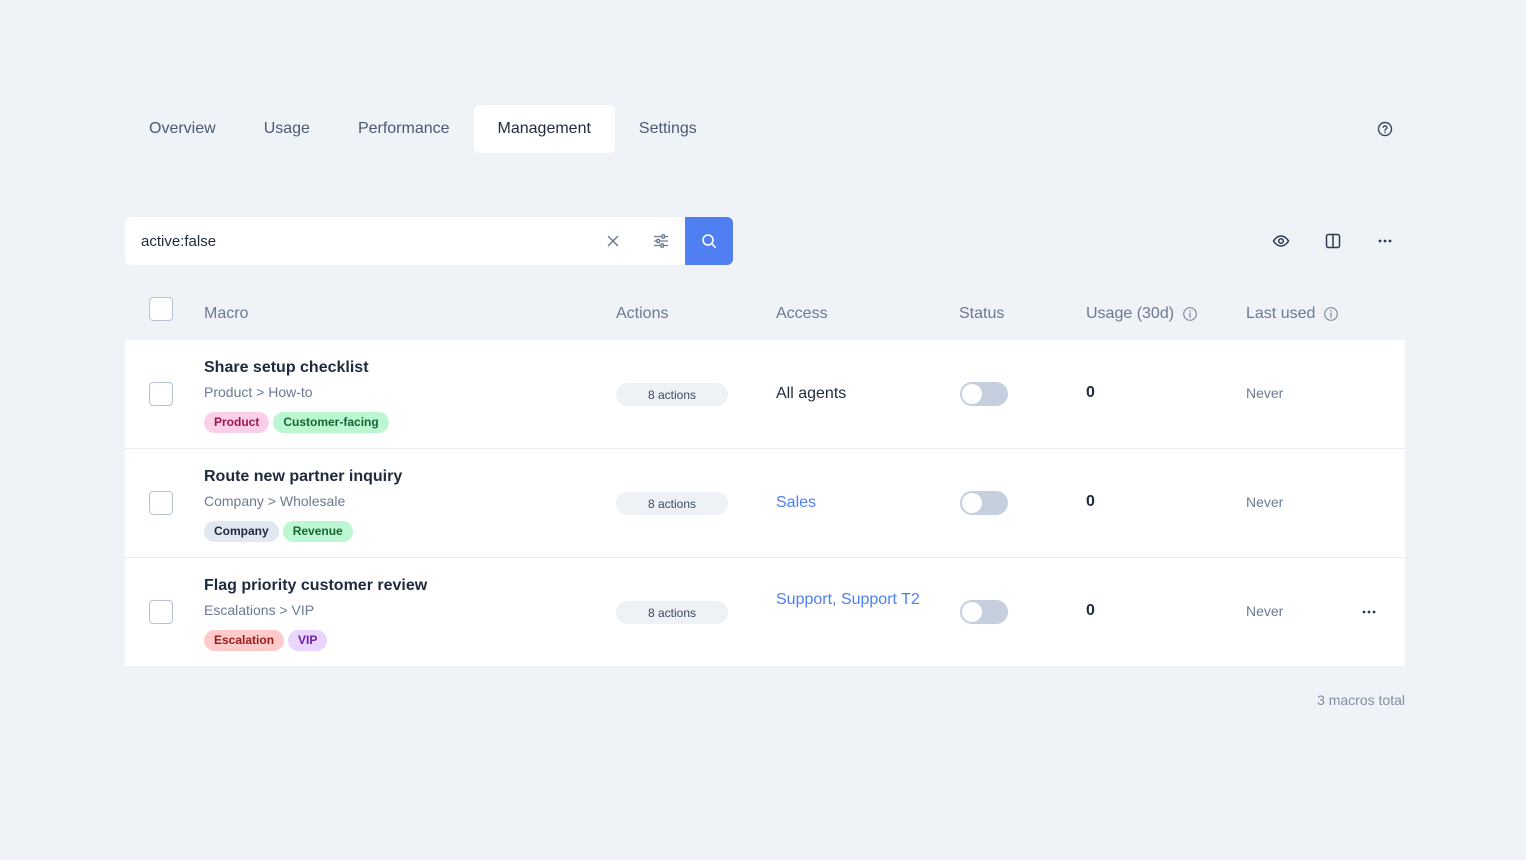  Describe the element at coordinates (811, 393) in the screenshot. I see `access-text: All agents` at that location.